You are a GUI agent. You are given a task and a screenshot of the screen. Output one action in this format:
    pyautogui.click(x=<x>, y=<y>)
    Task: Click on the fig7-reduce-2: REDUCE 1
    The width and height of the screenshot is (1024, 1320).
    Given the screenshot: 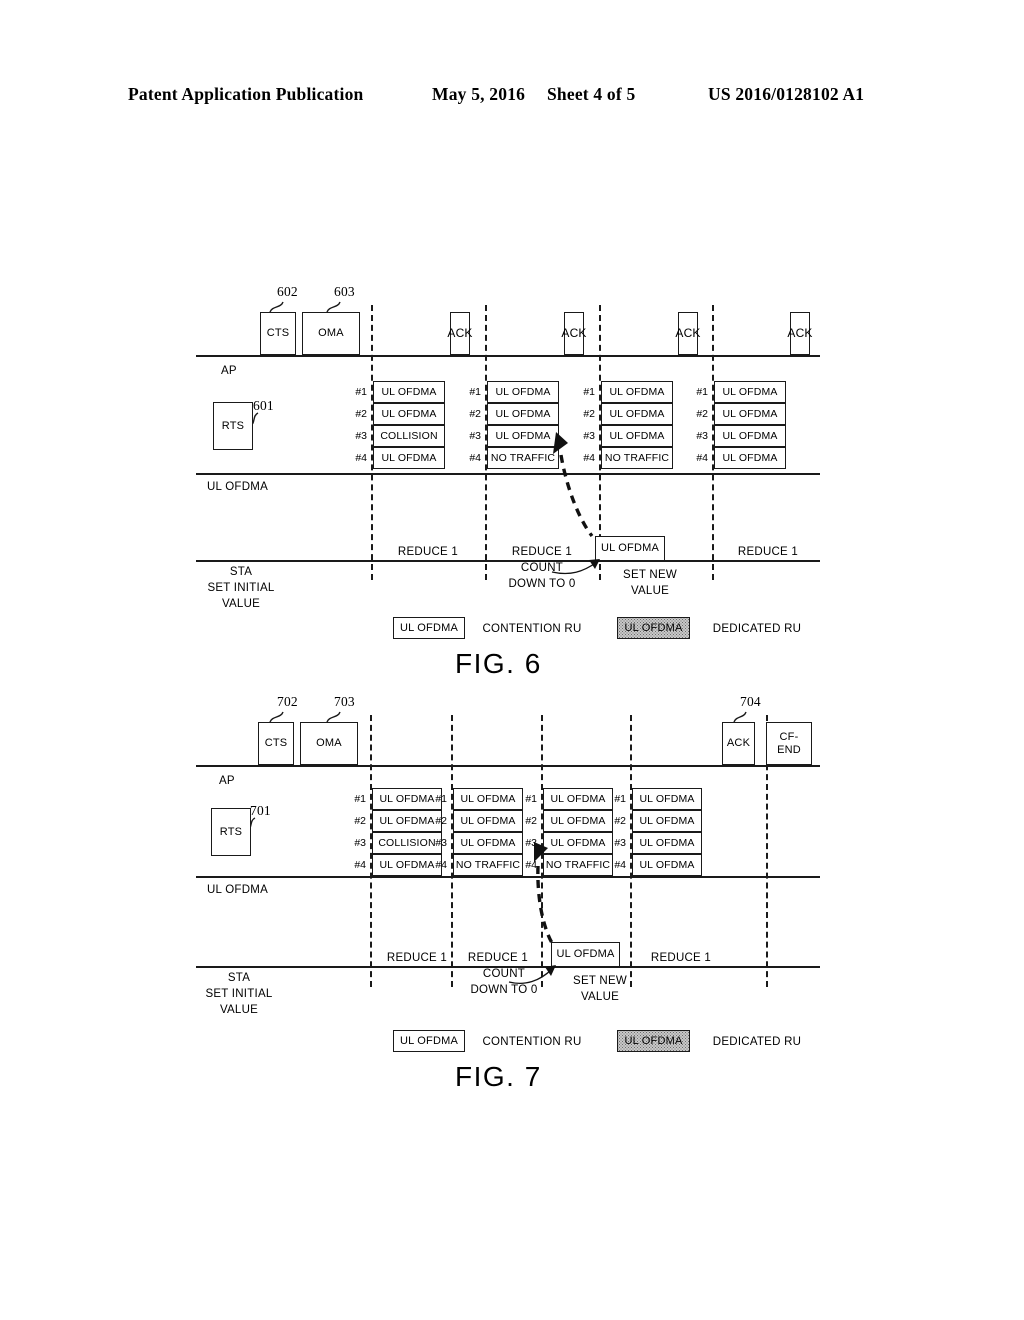 What is the action you would take?
    pyautogui.click(x=498, y=958)
    